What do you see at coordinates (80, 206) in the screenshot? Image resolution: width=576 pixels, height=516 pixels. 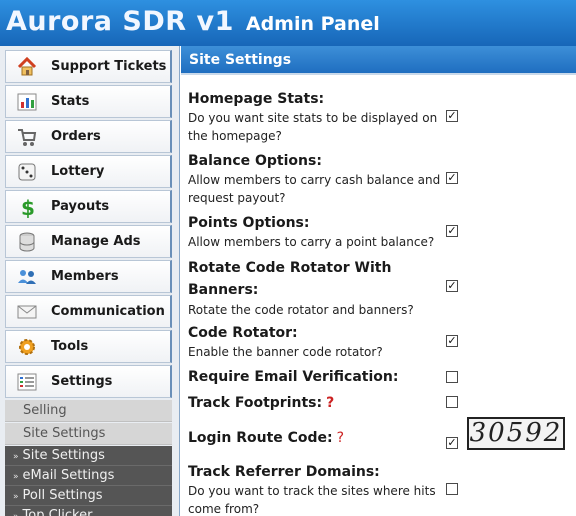 I see `sidebar-item-label: Payouts` at bounding box center [80, 206].